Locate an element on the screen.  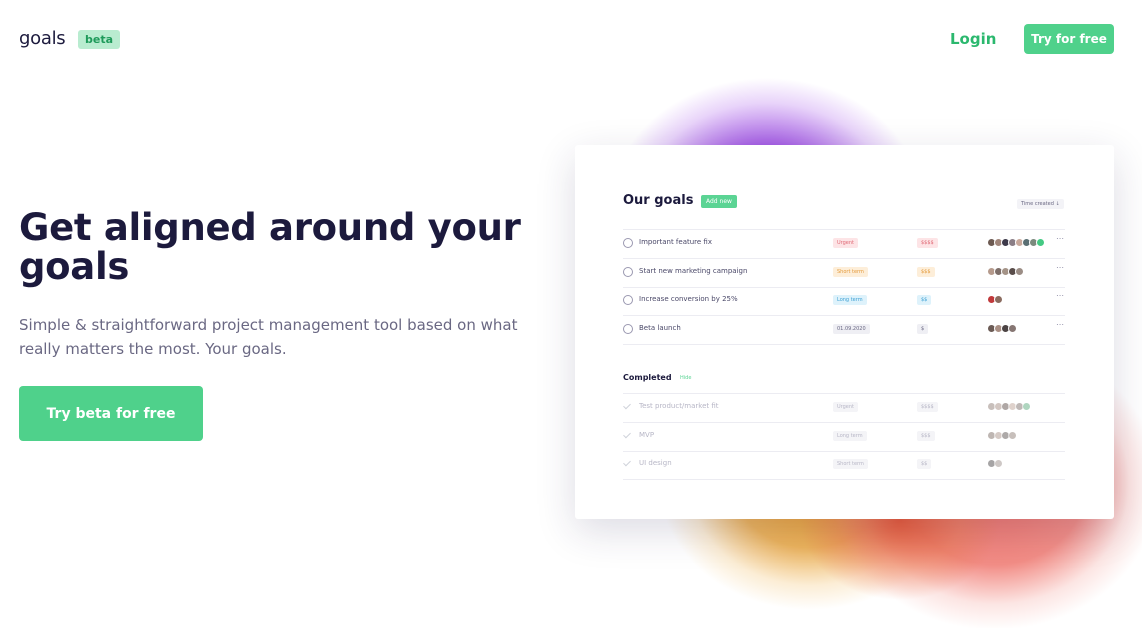
goal-row: Increase conversion by 25% Long term $$ ⋯ is located at coordinates (844, 301).